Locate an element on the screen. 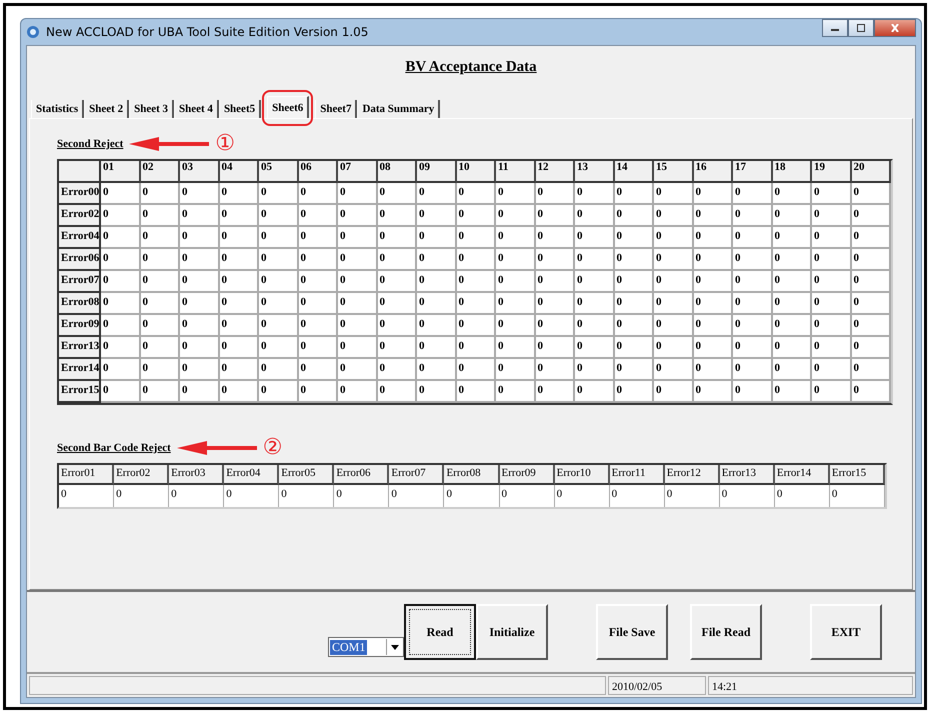 The image size is (930, 713). app-icon is located at coordinates (33, 32).